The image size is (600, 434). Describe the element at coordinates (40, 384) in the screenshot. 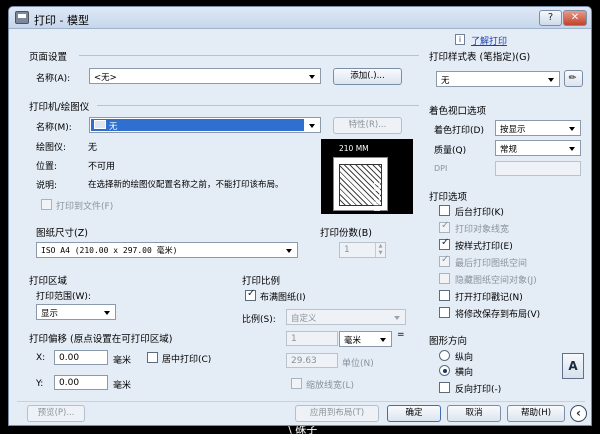

I see `offset-y-label: Y:` at that location.